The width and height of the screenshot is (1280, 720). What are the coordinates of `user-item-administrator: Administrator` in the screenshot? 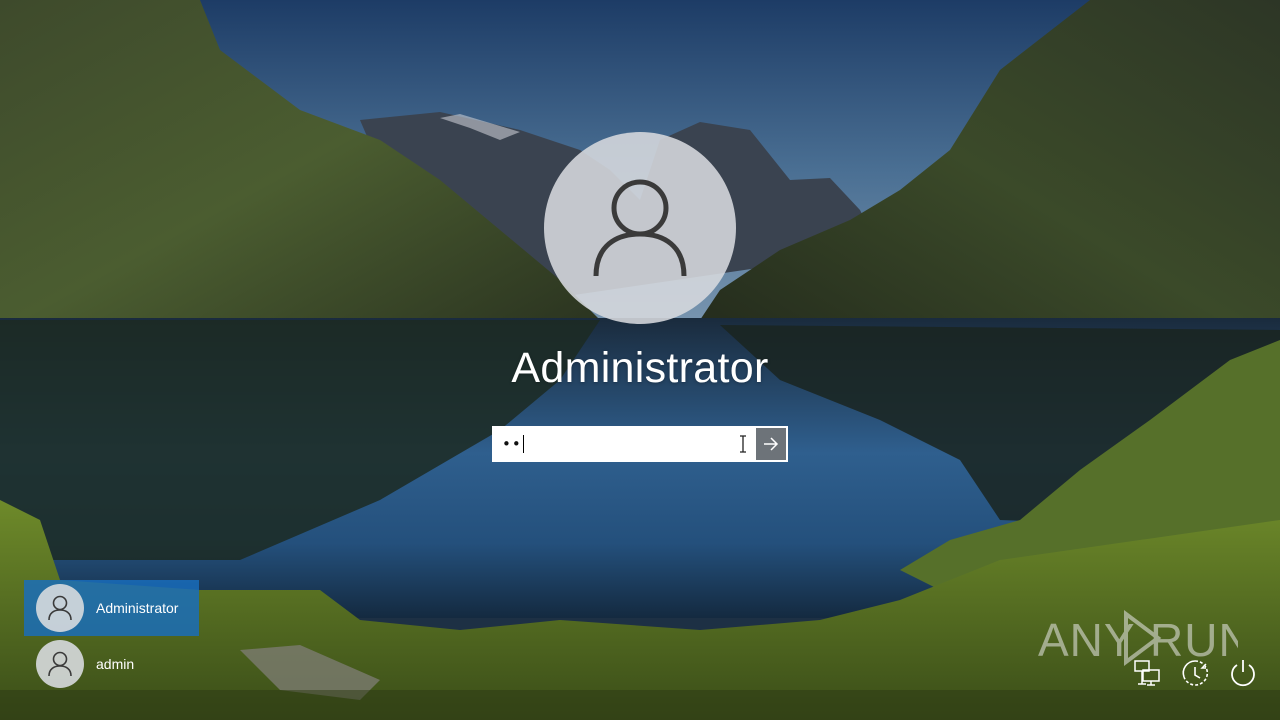 It's located at (111, 608).